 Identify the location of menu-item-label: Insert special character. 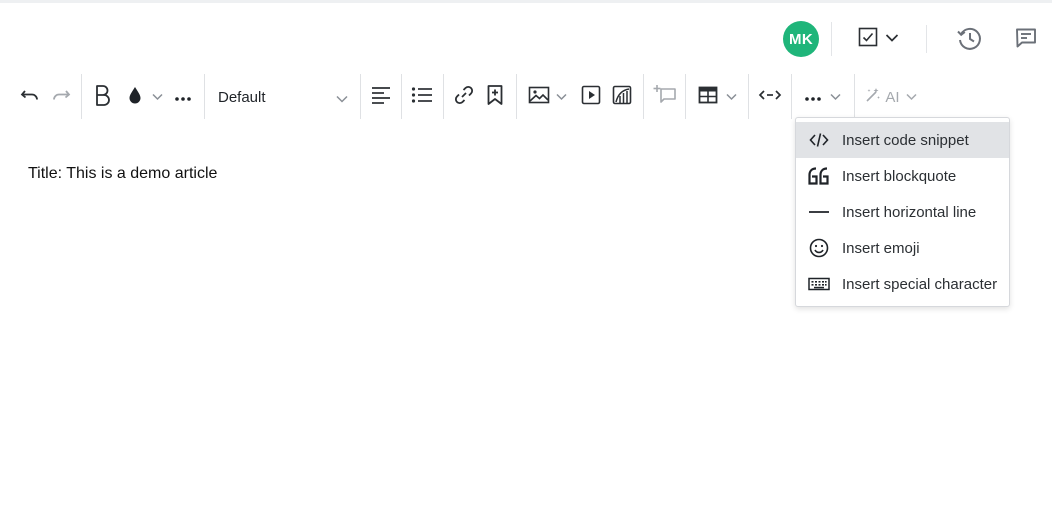
(920, 284).